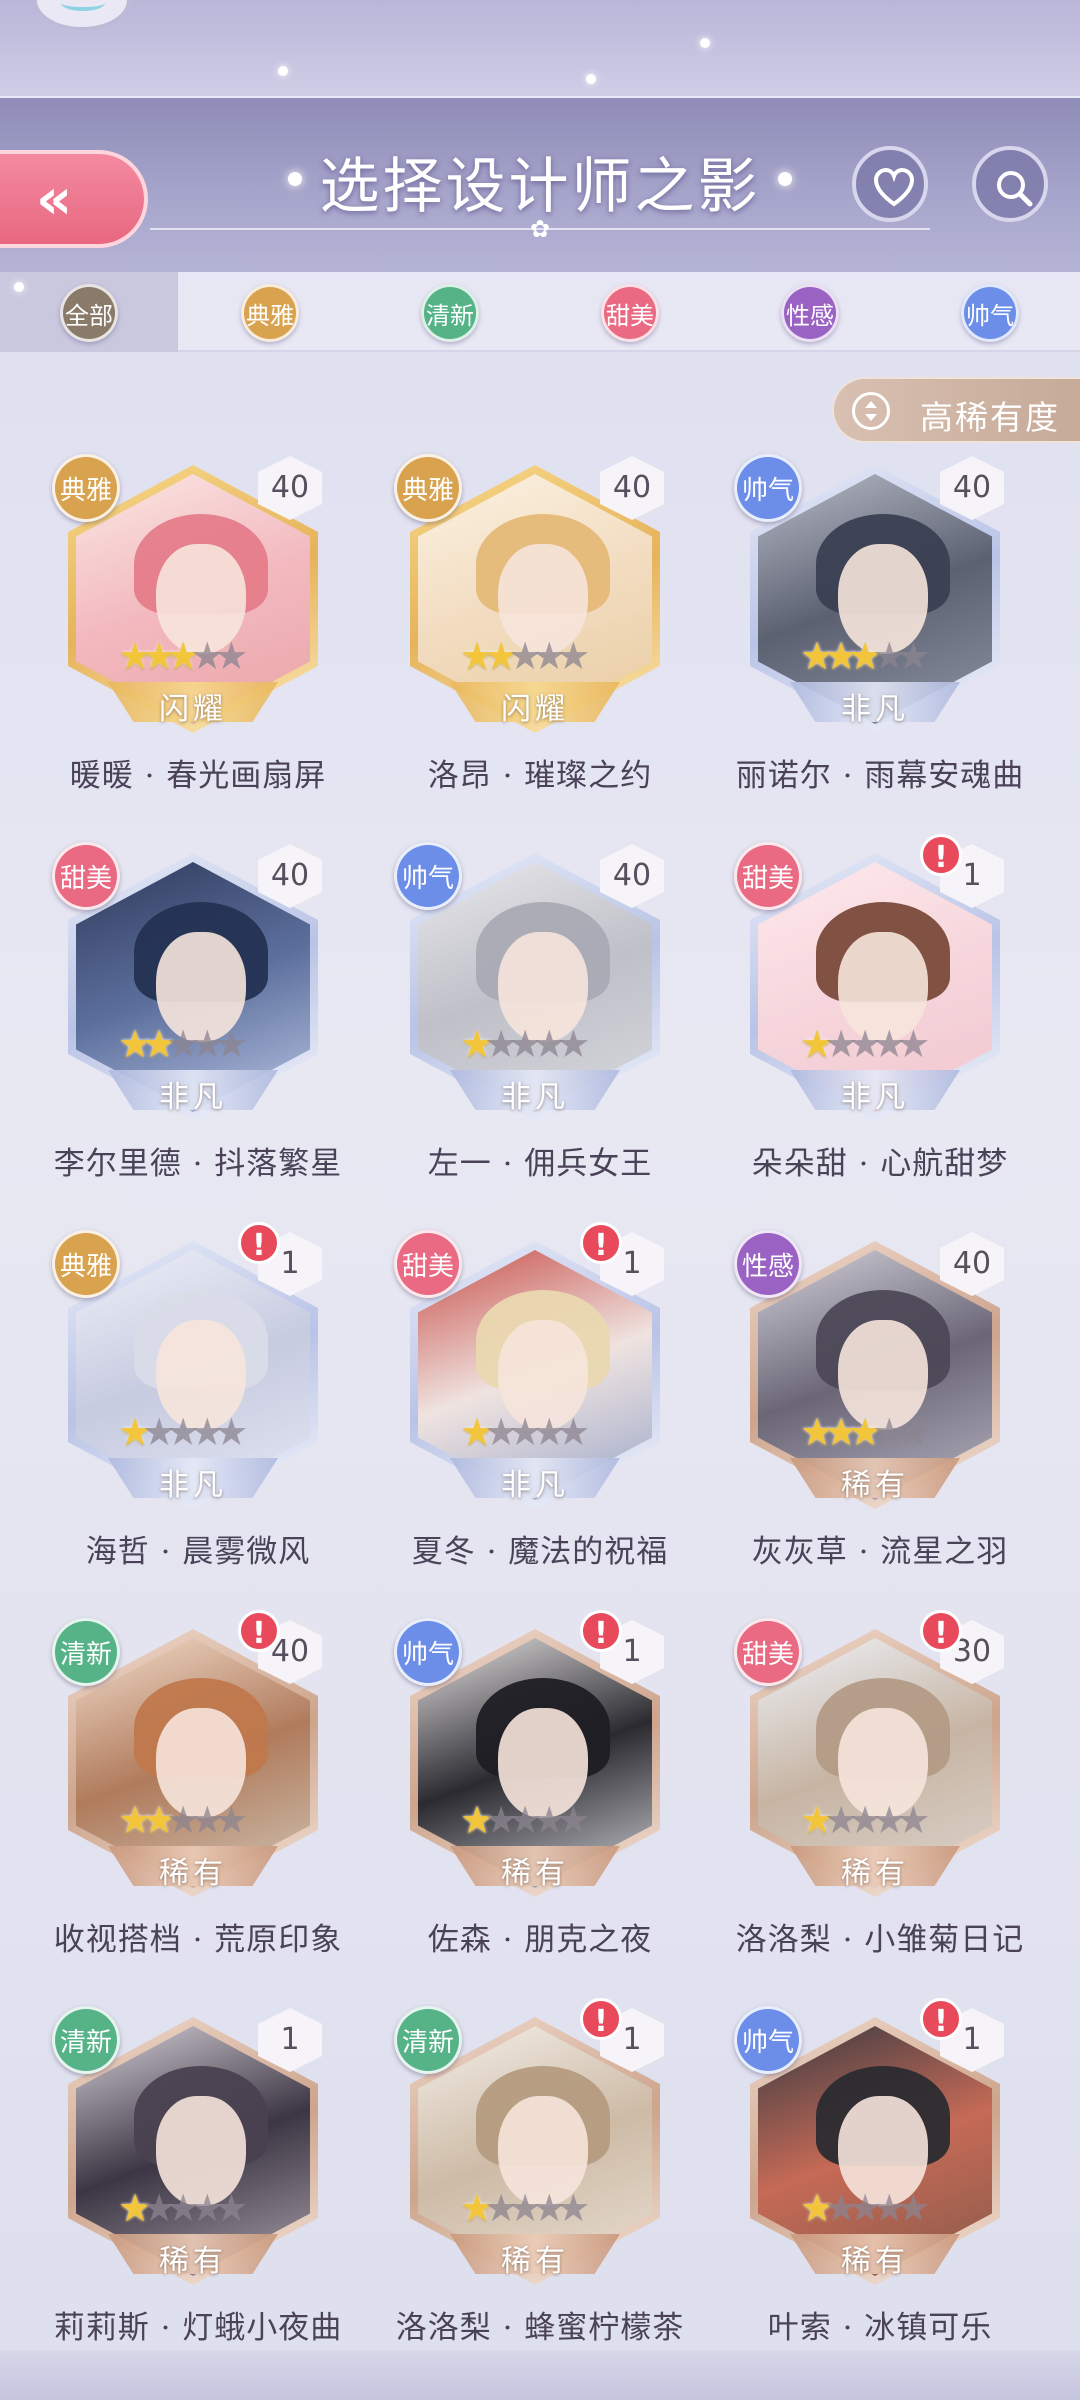  What do you see at coordinates (871, 411) in the screenshot?
I see `sort-toggle-icon` at bounding box center [871, 411].